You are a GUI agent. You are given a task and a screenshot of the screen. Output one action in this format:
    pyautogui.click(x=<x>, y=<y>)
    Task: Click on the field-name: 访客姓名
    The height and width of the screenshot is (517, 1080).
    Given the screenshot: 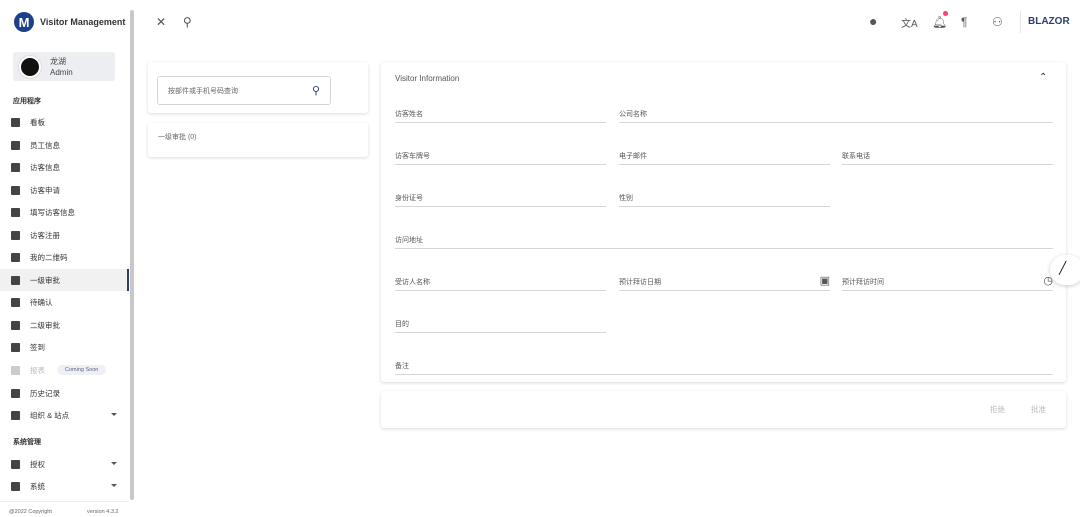 What is the action you would take?
    pyautogui.click(x=500, y=116)
    